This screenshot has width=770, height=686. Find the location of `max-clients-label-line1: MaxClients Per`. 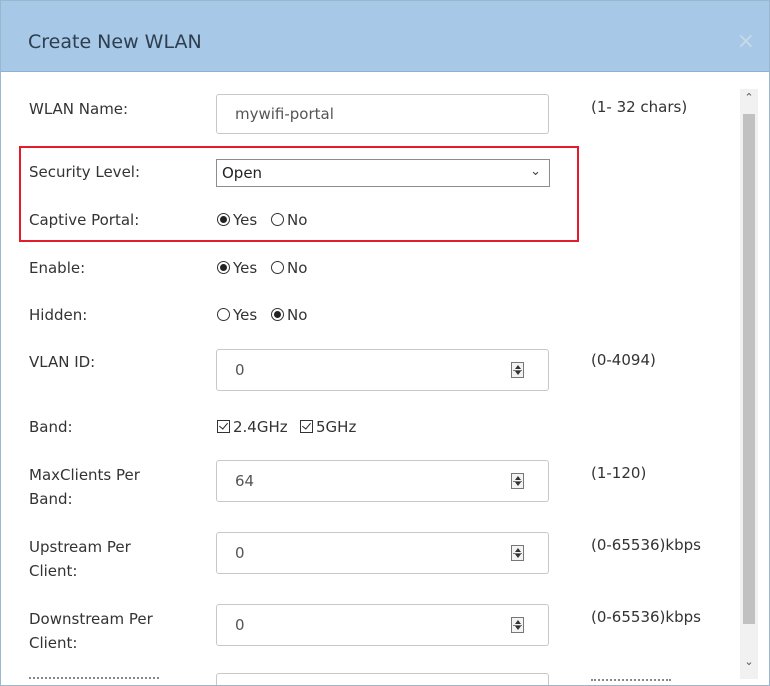

max-clients-label-line1: MaxClients Per is located at coordinates (84, 475).